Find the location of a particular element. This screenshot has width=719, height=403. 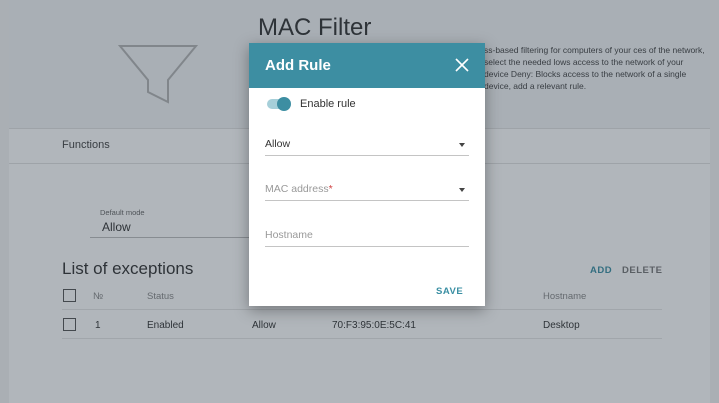

mac-address-placeholder: MAC address* is located at coordinates (299, 189).